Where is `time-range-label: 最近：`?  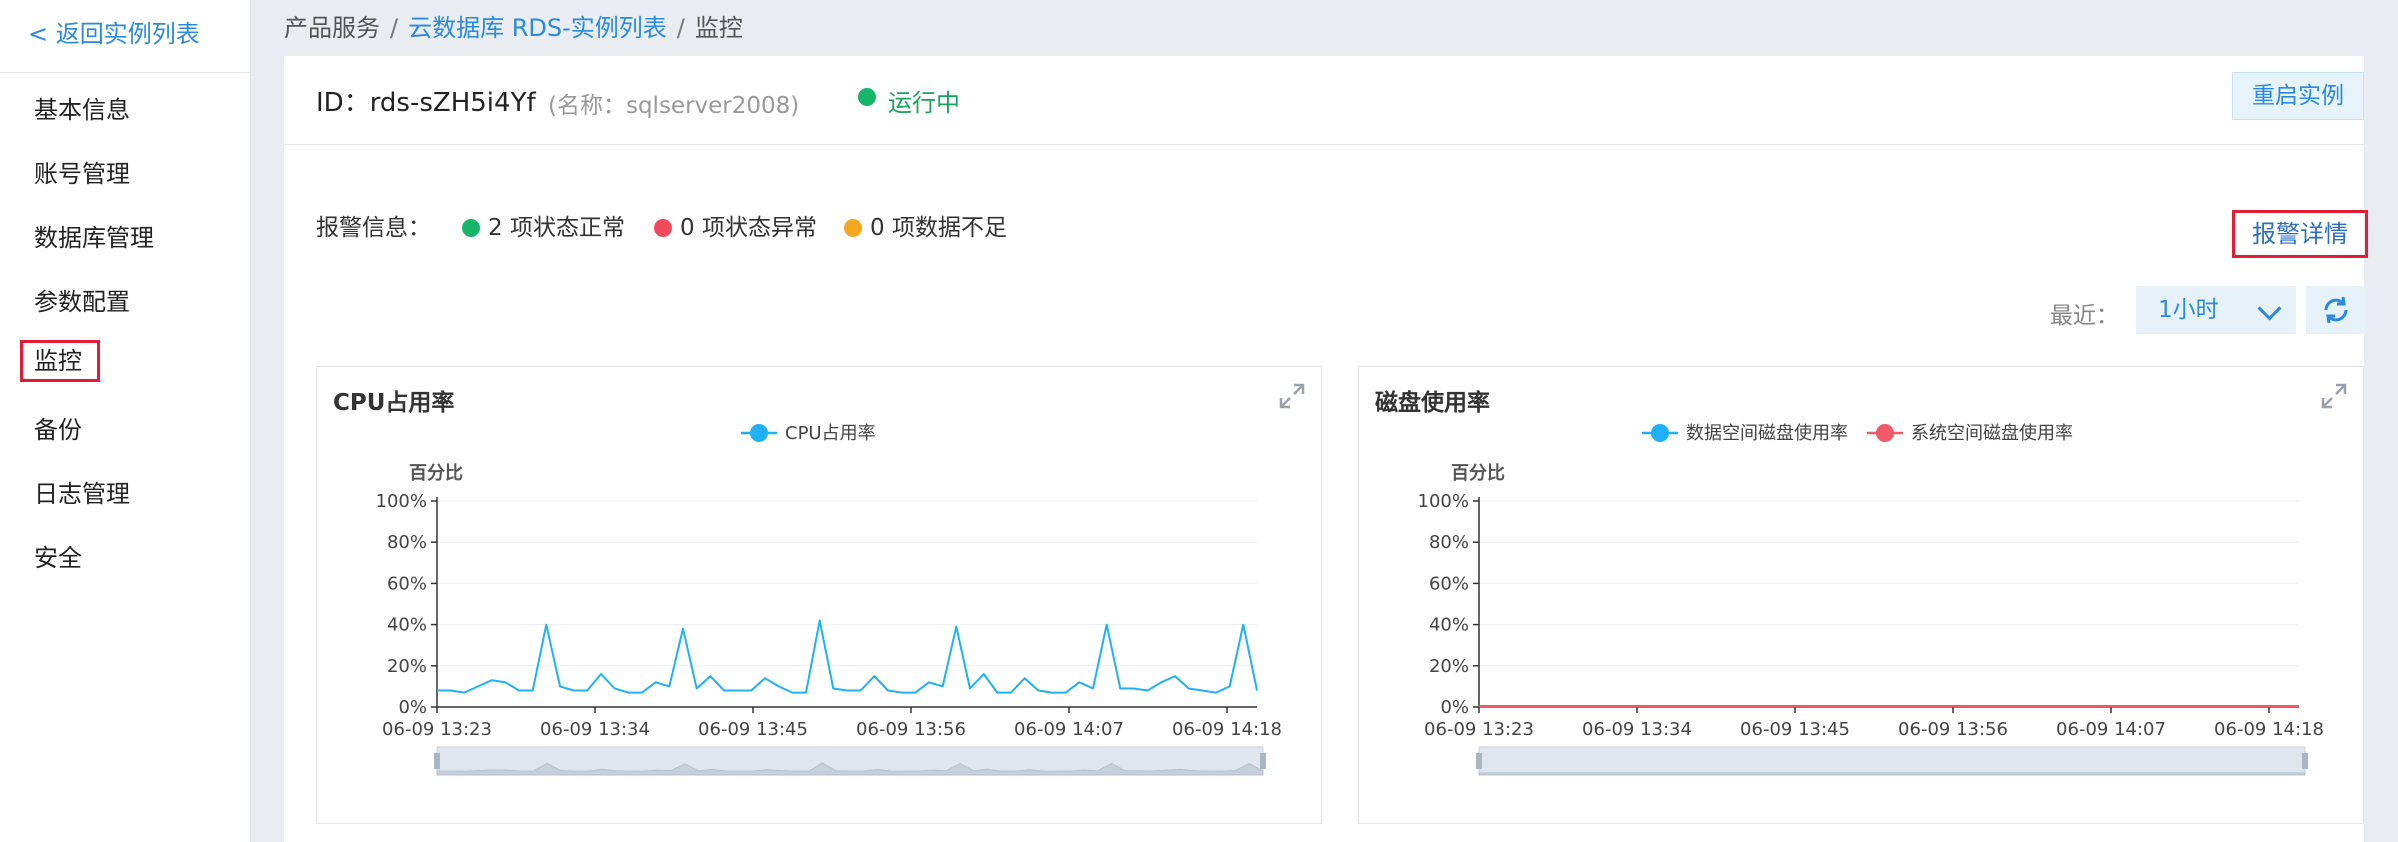 time-range-label: 最近： is located at coordinates (2084, 316).